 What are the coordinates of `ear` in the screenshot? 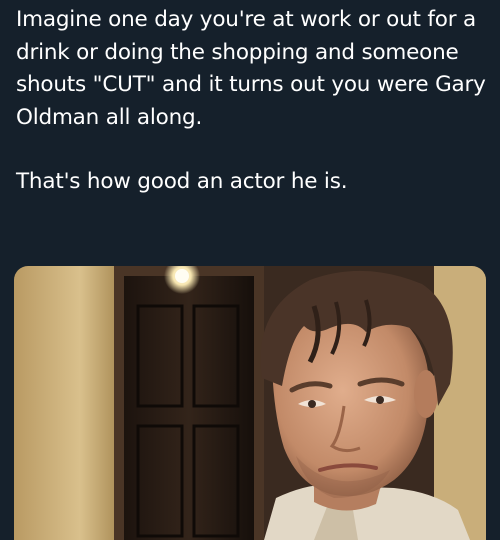 It's located at (426, 394).